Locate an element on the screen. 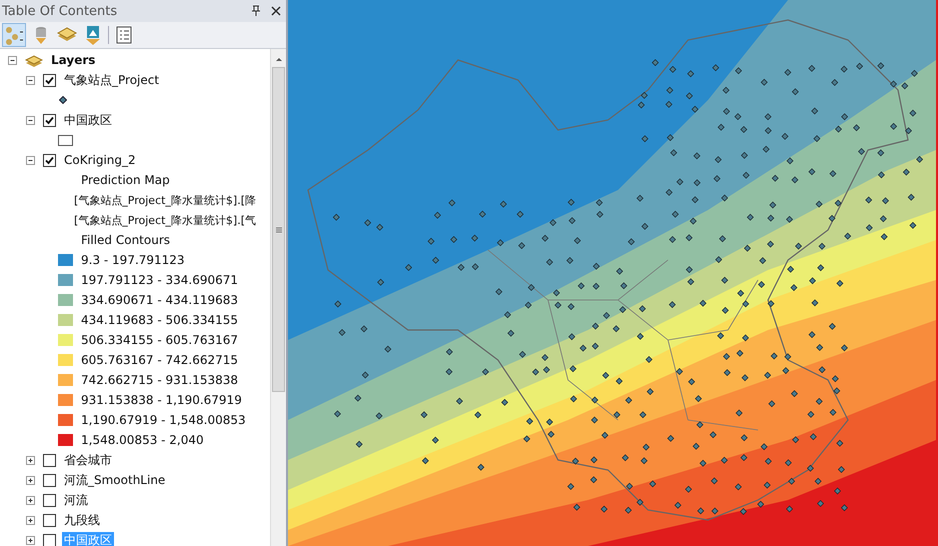 The image size is (938, 546). scrollbar-thumb is located at coordinates (278, 229).